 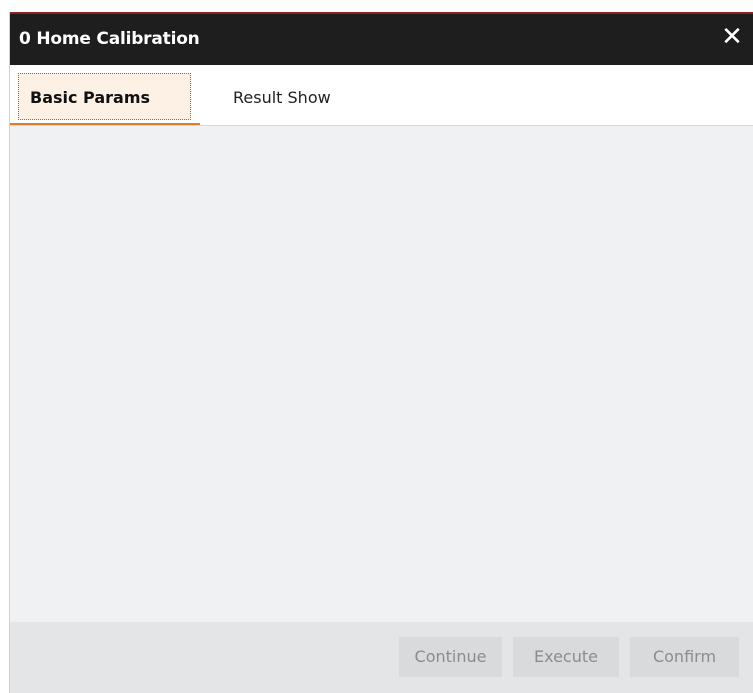 What do you see at coordinates (732, 37) in the screenshot?
I see `close-icon: ✕` at bounding box center [732, 37].